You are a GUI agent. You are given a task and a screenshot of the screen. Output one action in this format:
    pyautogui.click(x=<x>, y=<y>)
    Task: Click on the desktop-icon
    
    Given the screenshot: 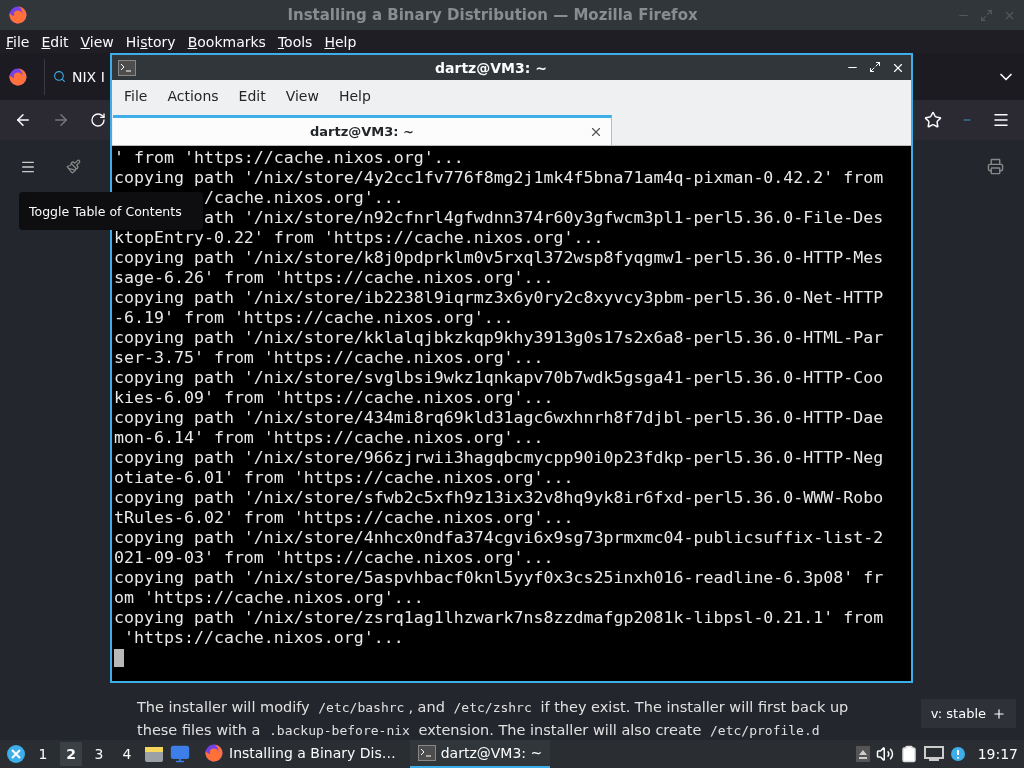 What is the action you would take?
    pyautogui.click(x=180, y=754)
    